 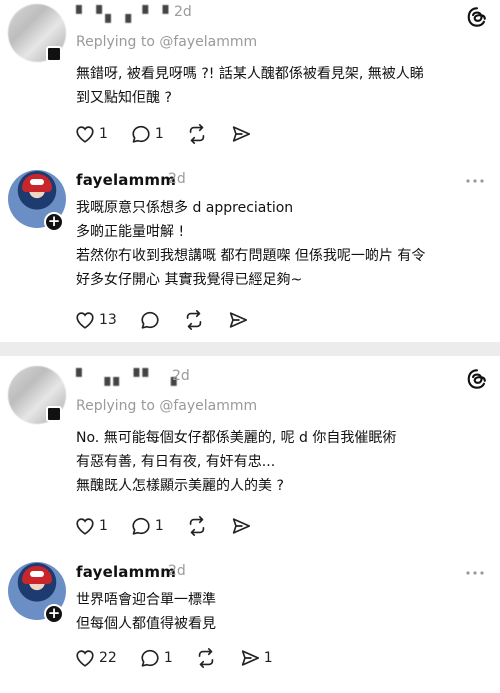 What do you see at coordinates (185, 208) in the screenshot?
I see `text-line: 我嘅原意只係想多 d appreciation` at bounding box center [185, 208].